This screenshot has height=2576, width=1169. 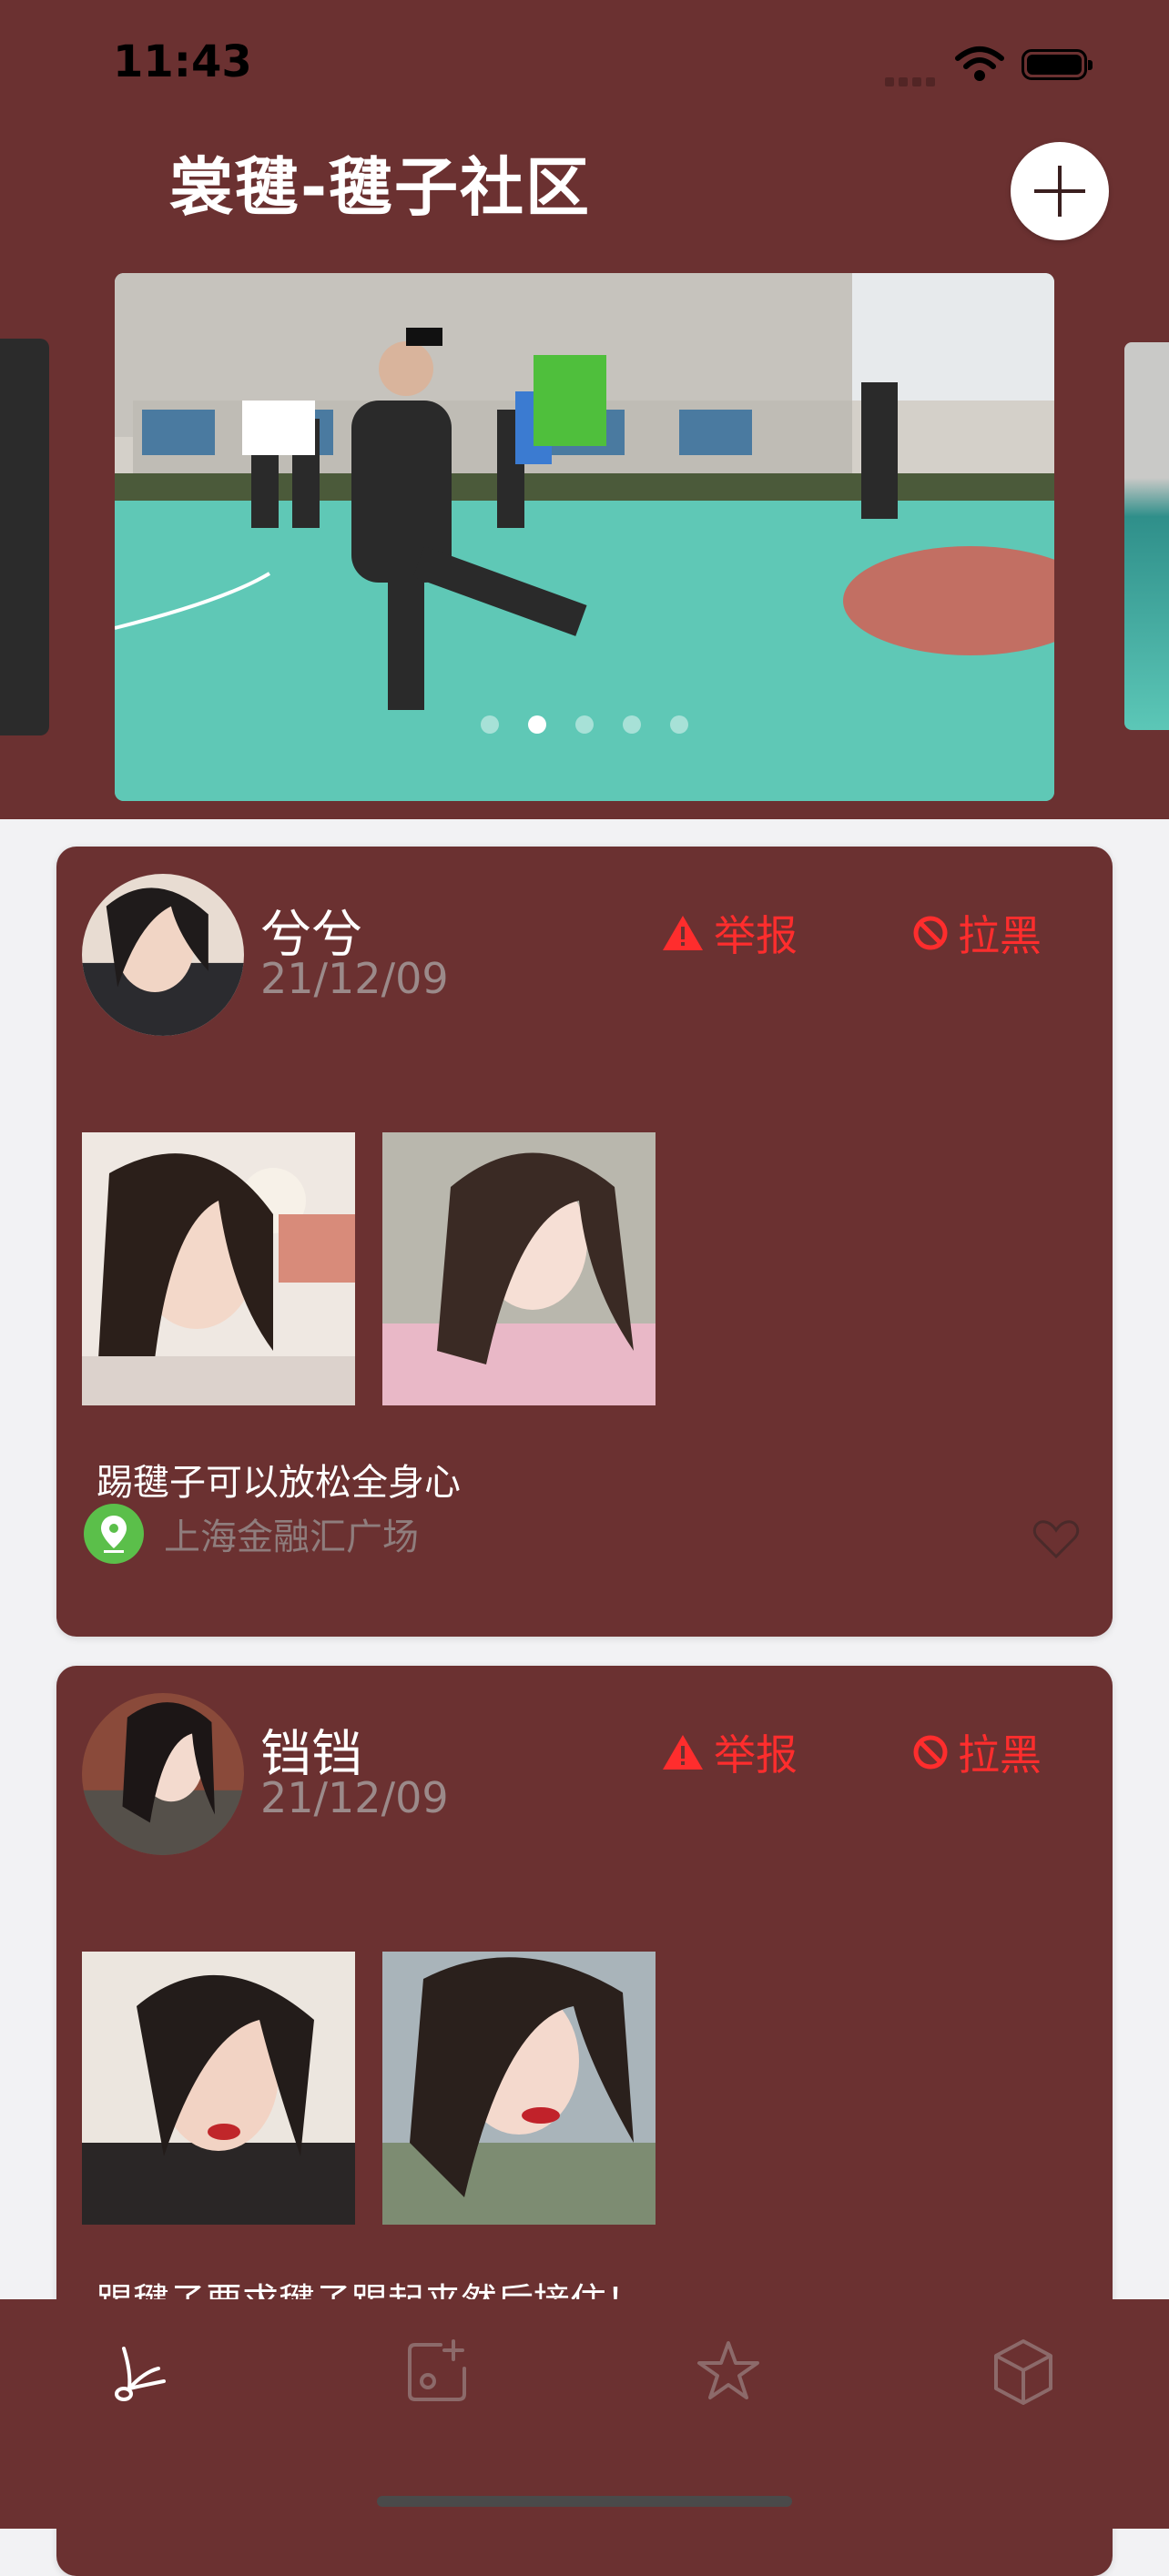 I want to click on cube-icon, so click(x=1023, y=2372).